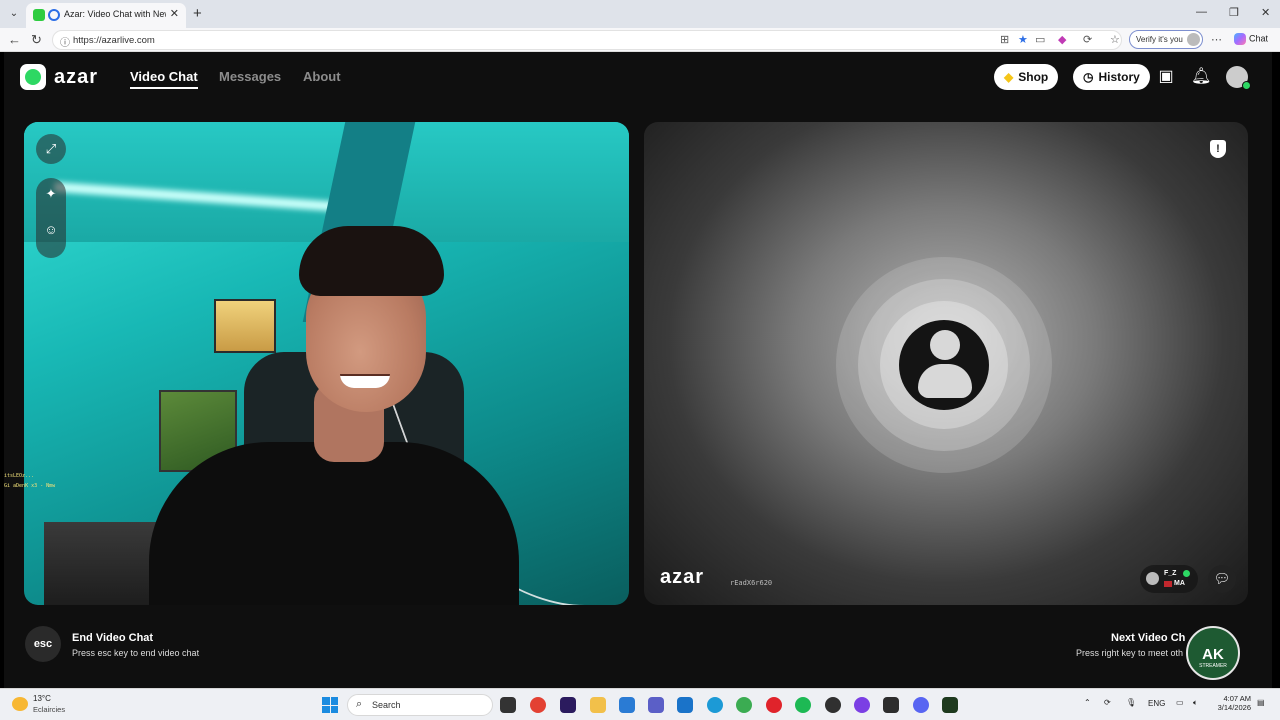 The height and width of the screenshot is (720, 1280). I want to click on copilot-chat-button: Chat, so click(1251, 39).